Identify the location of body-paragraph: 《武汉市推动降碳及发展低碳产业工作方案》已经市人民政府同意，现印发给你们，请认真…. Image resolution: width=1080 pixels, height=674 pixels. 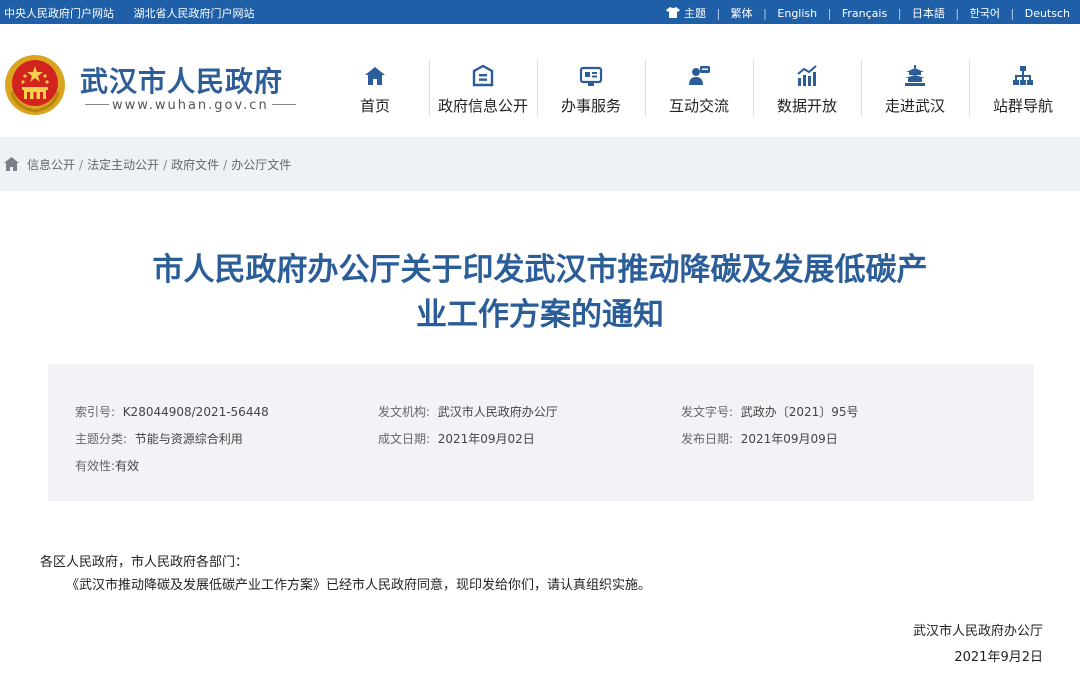
(359, 585).